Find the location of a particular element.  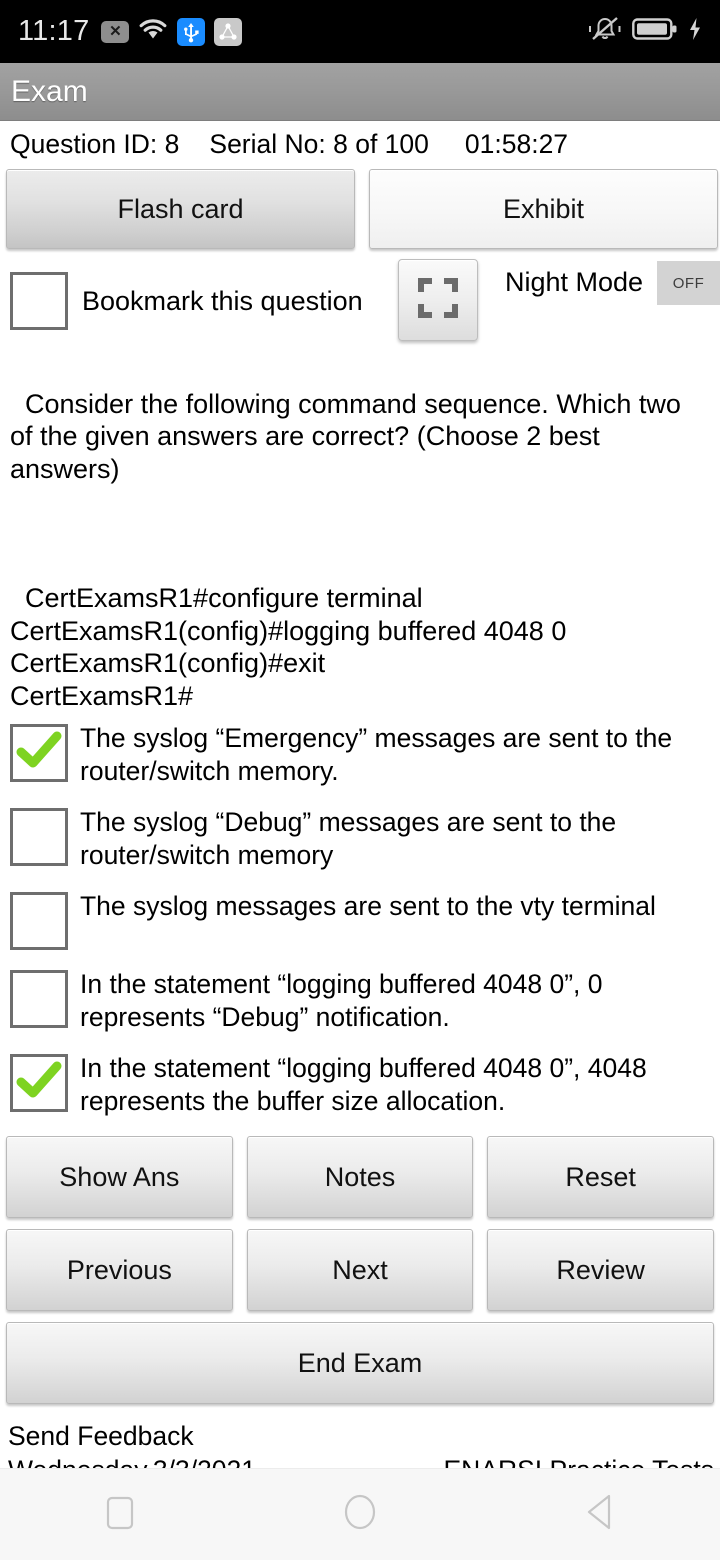

end-exam-button: End Exam is located at coordinates (360, 1363).